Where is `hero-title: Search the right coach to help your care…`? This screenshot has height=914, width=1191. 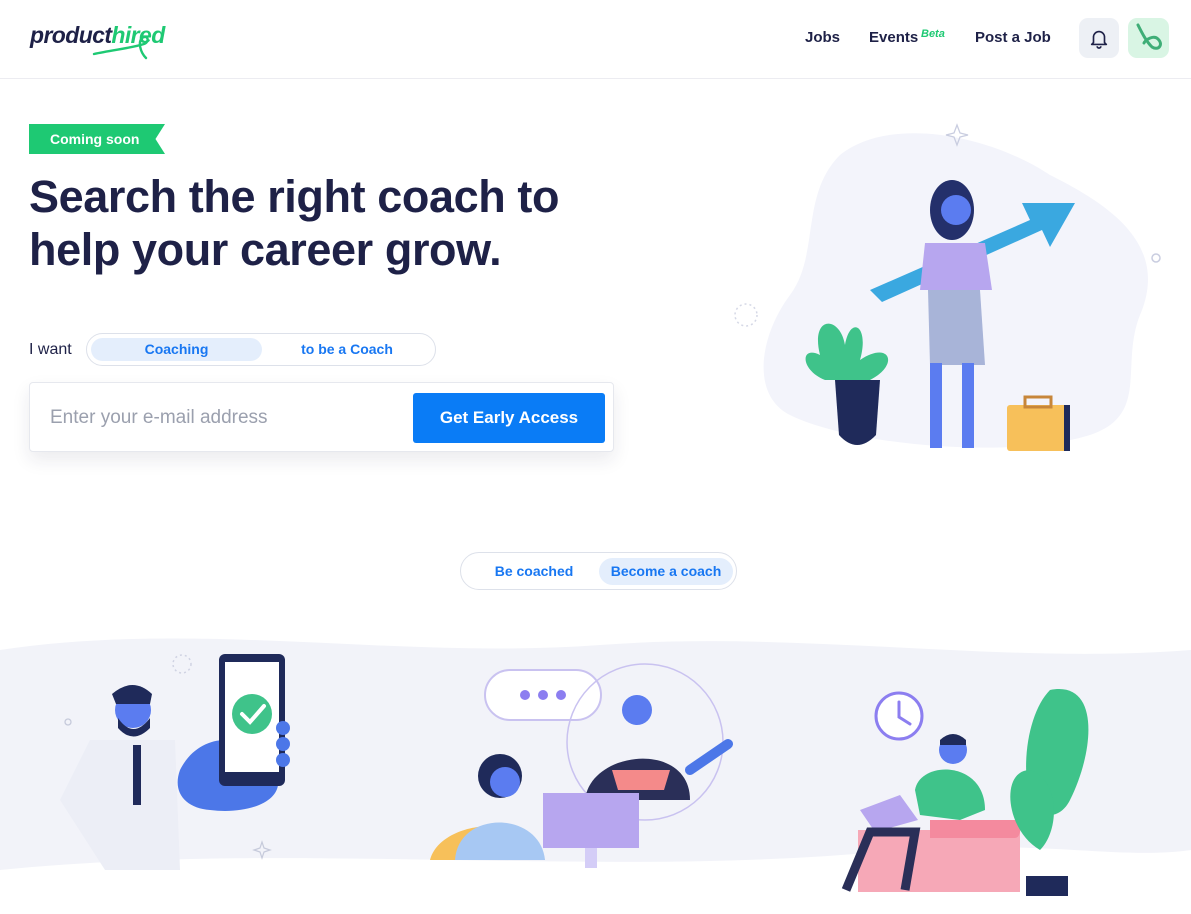
hero-title: Search the right coach to help your care… is located at coordinates (329, 223).